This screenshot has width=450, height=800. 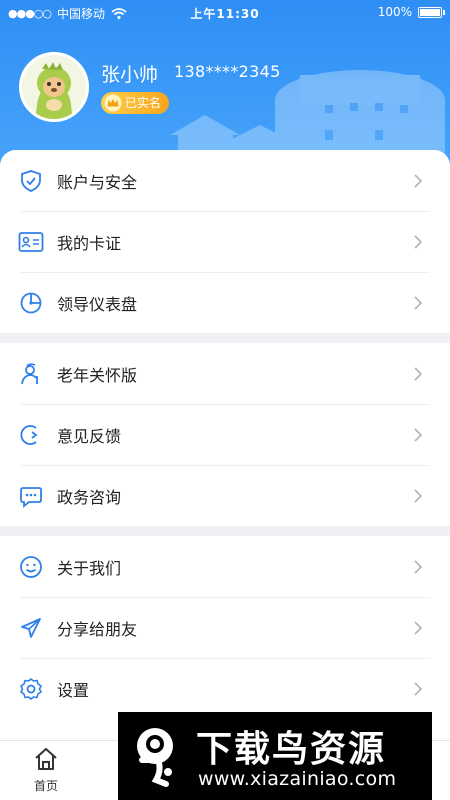 I want to click on bird-logo-icon, so click(x=157, y=756).